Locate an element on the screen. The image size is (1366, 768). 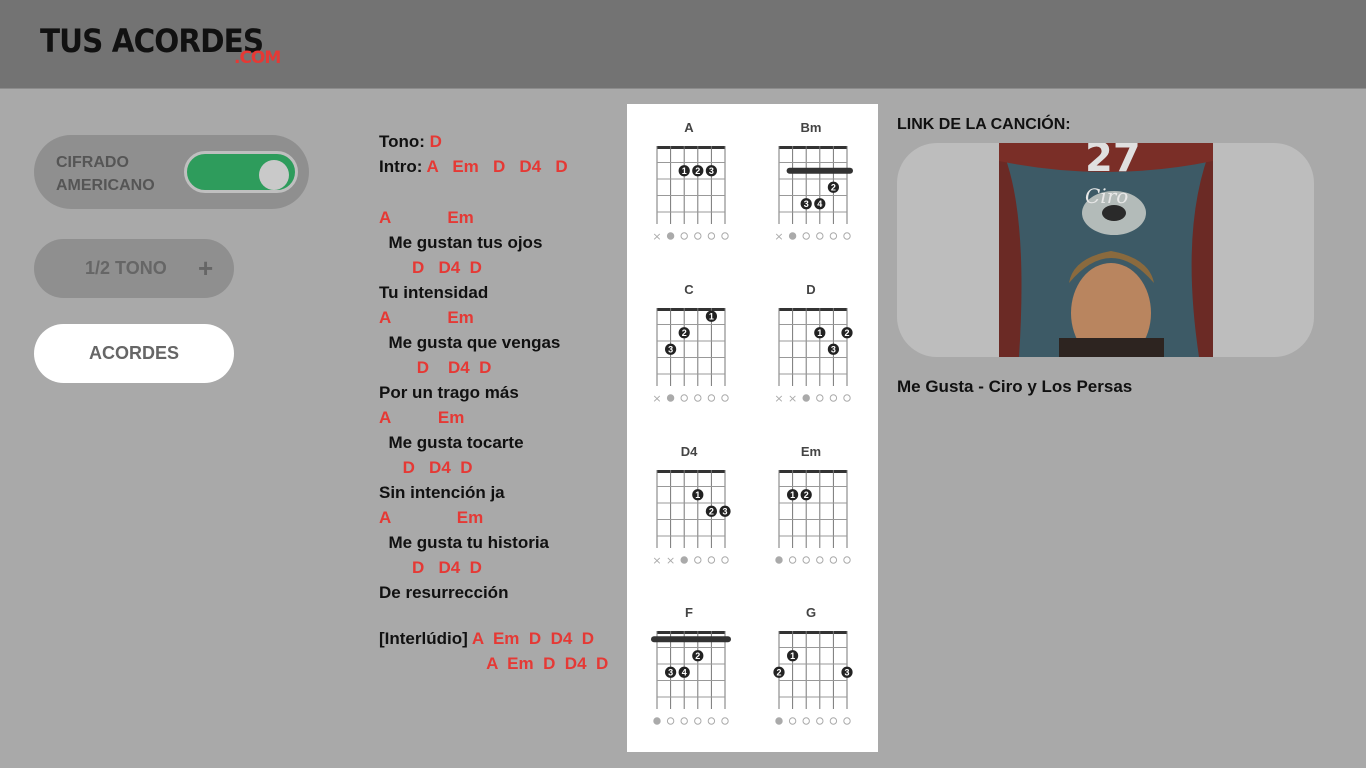
thumbnail-number: 27 is located at coordinates (1113, 162).